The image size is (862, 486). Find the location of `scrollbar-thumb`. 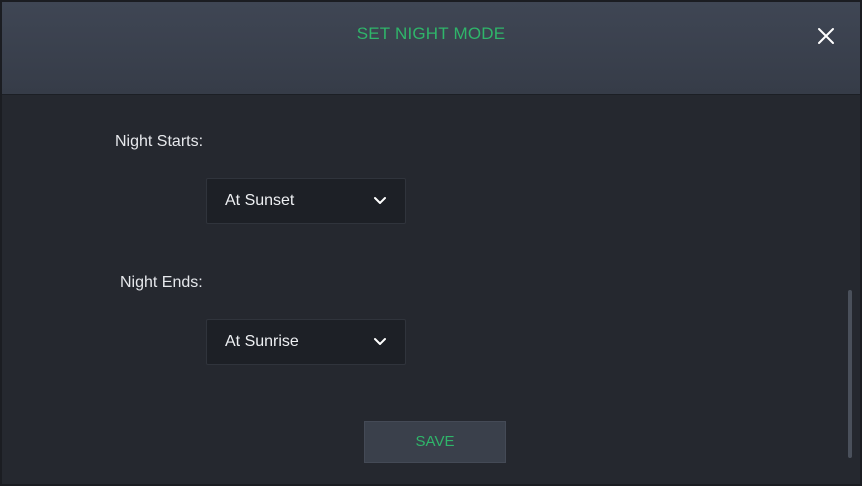

scrollbar-thumb is located at coordinates (850, 374).